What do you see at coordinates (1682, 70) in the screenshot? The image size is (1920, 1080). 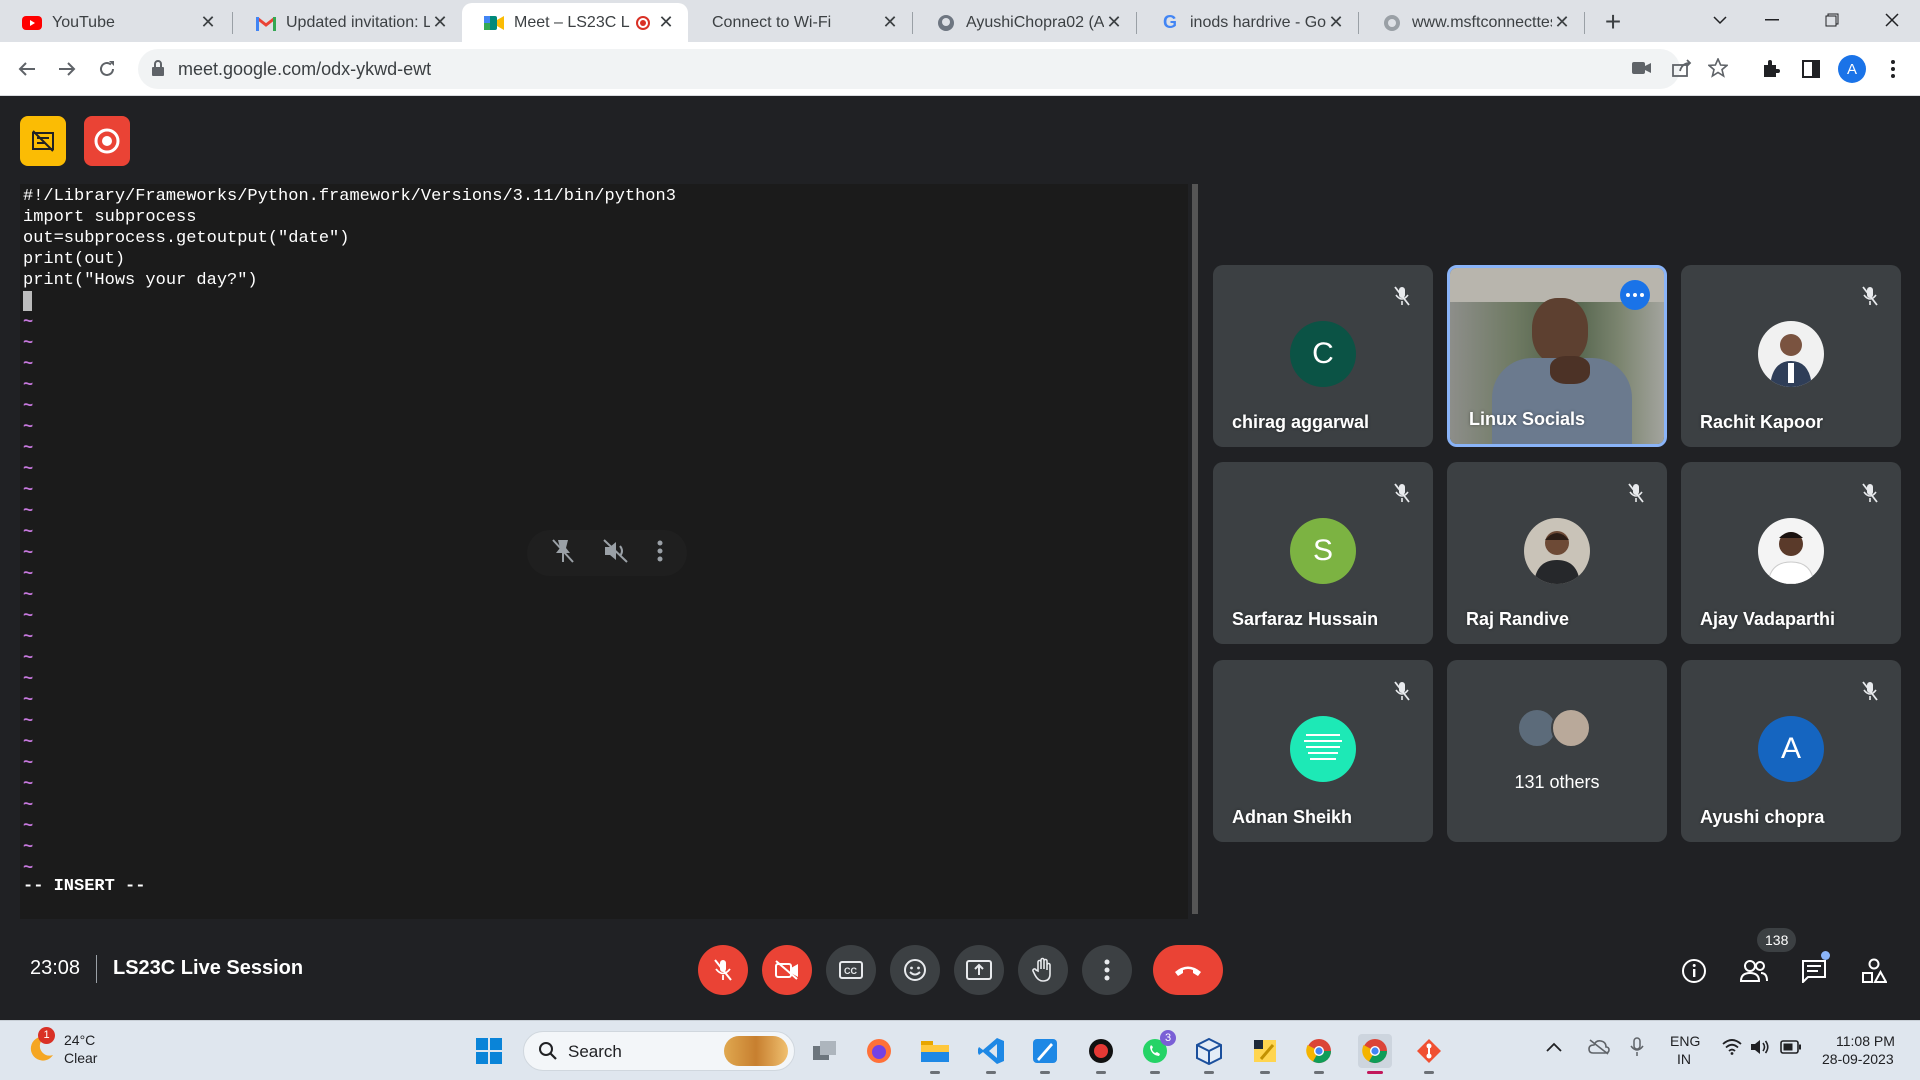 I see `share-icon` at bounding box center [1682, 70].